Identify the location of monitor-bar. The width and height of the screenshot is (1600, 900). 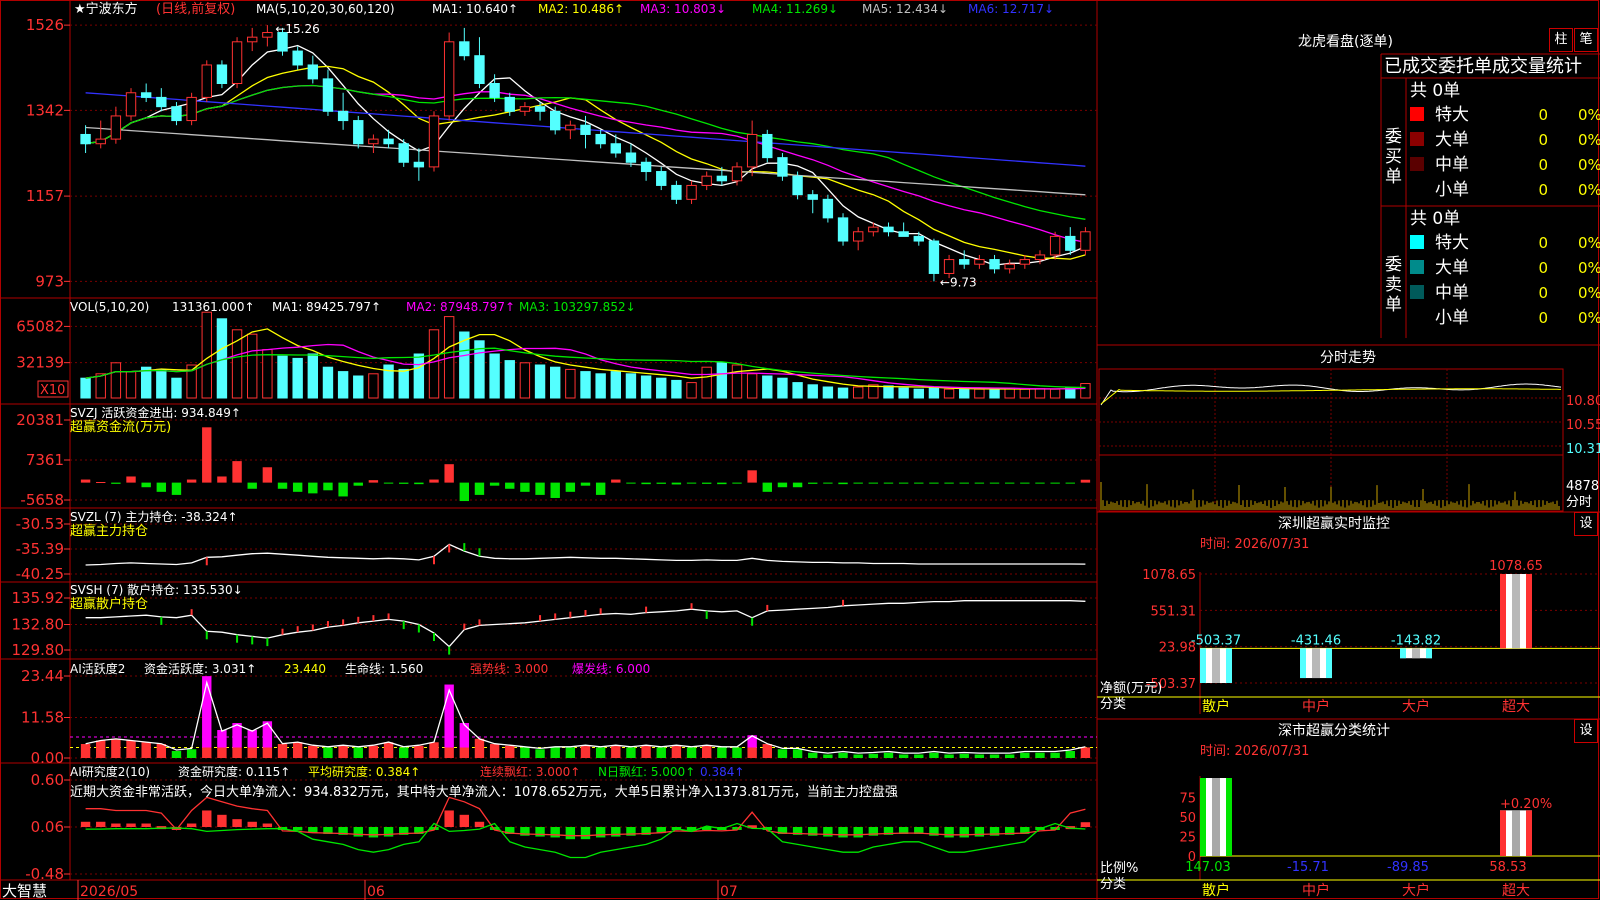
(1516, 611).